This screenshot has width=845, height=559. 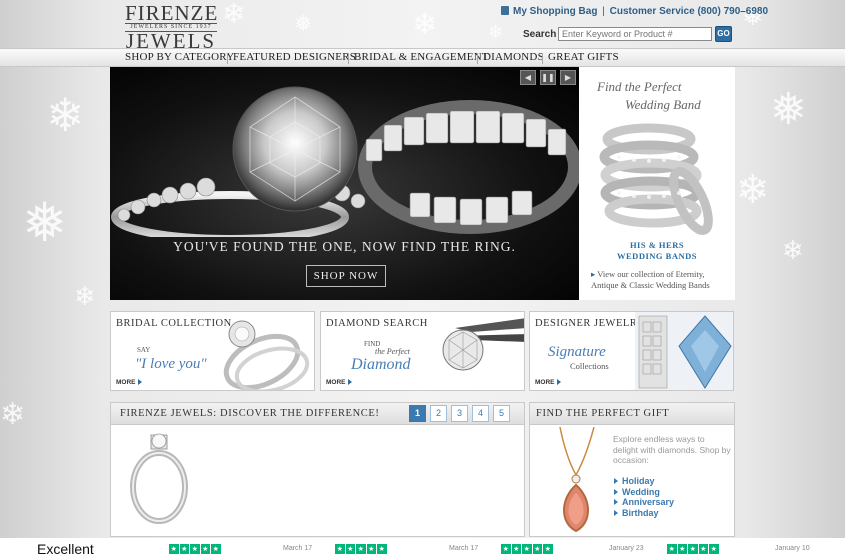 I want to click on page-button-5: 5, so click(x=501, y=413).